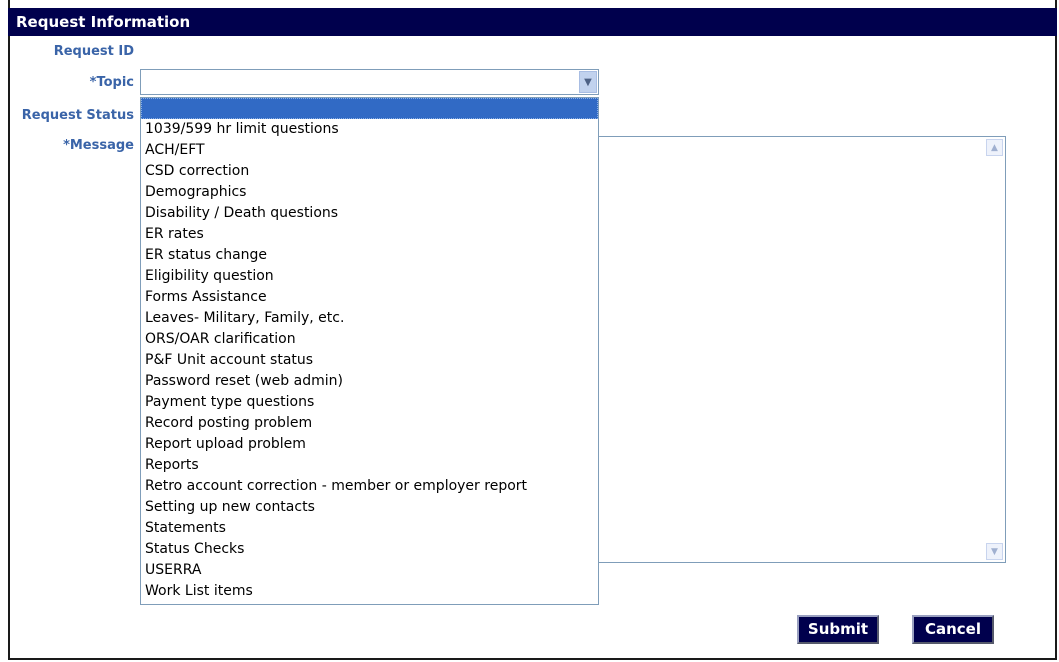  What do you see at coordinates (369, 444) in the screenshot?
I see `dropdown-option: Report upload problem` at bounding box center [369, 444].